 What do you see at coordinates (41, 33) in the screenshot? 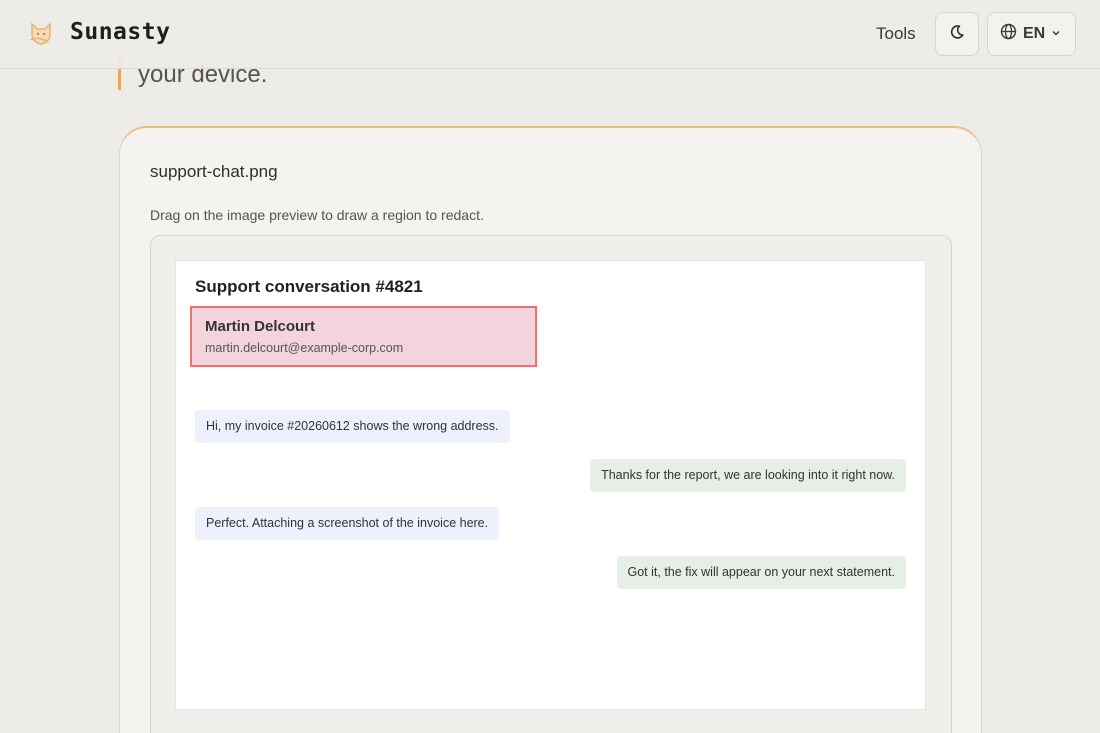
I see `fox-logo-icon` at bounding box center [41, 33].